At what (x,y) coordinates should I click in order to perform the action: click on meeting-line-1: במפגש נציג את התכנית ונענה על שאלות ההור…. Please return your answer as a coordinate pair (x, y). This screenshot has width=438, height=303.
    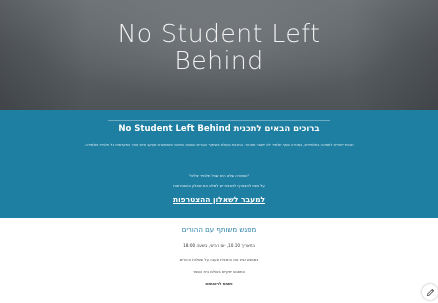
    Looking at the image, I should click on (219, 259).